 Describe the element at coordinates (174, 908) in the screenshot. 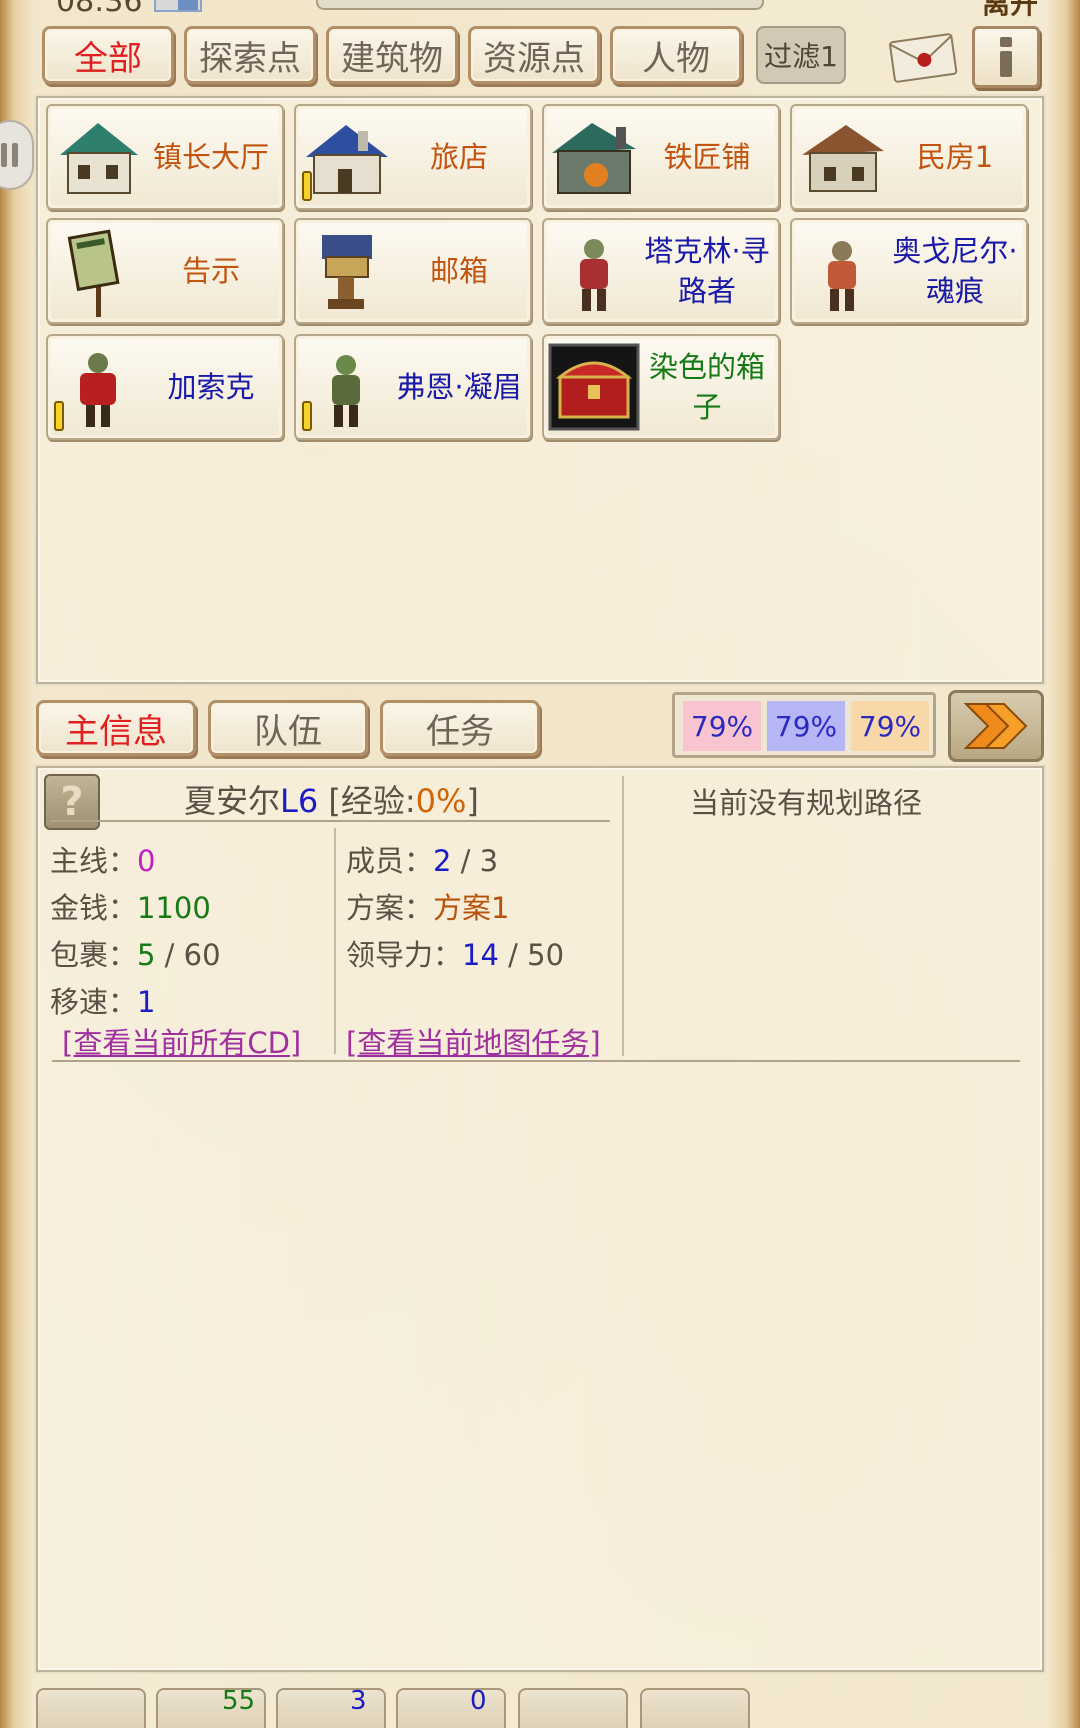

I see `stat-value: 1100` at that location.